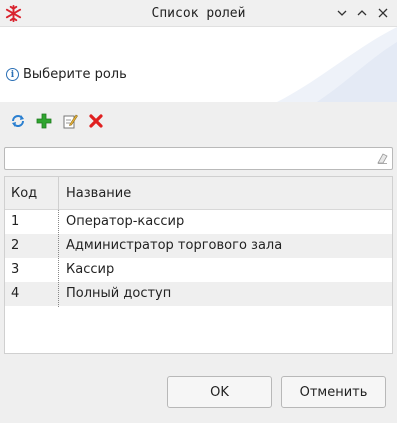 The image size is (397, 423). What do you see at coordinates (24, 193) in the screenshot?
I see `column-header-code: Код` at bounding box center [24, 193].